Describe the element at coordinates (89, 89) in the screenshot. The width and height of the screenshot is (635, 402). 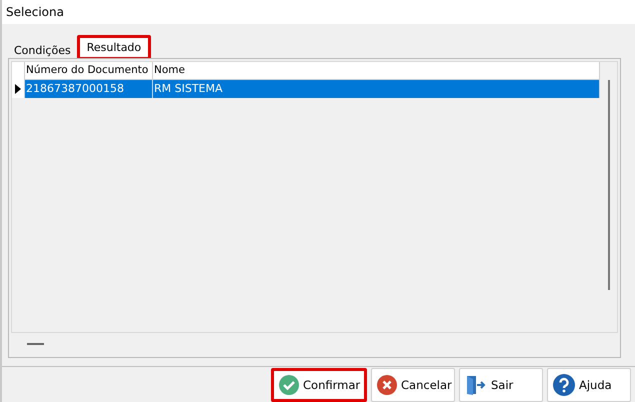
I see `table-cell: 21867387000158` at that location.